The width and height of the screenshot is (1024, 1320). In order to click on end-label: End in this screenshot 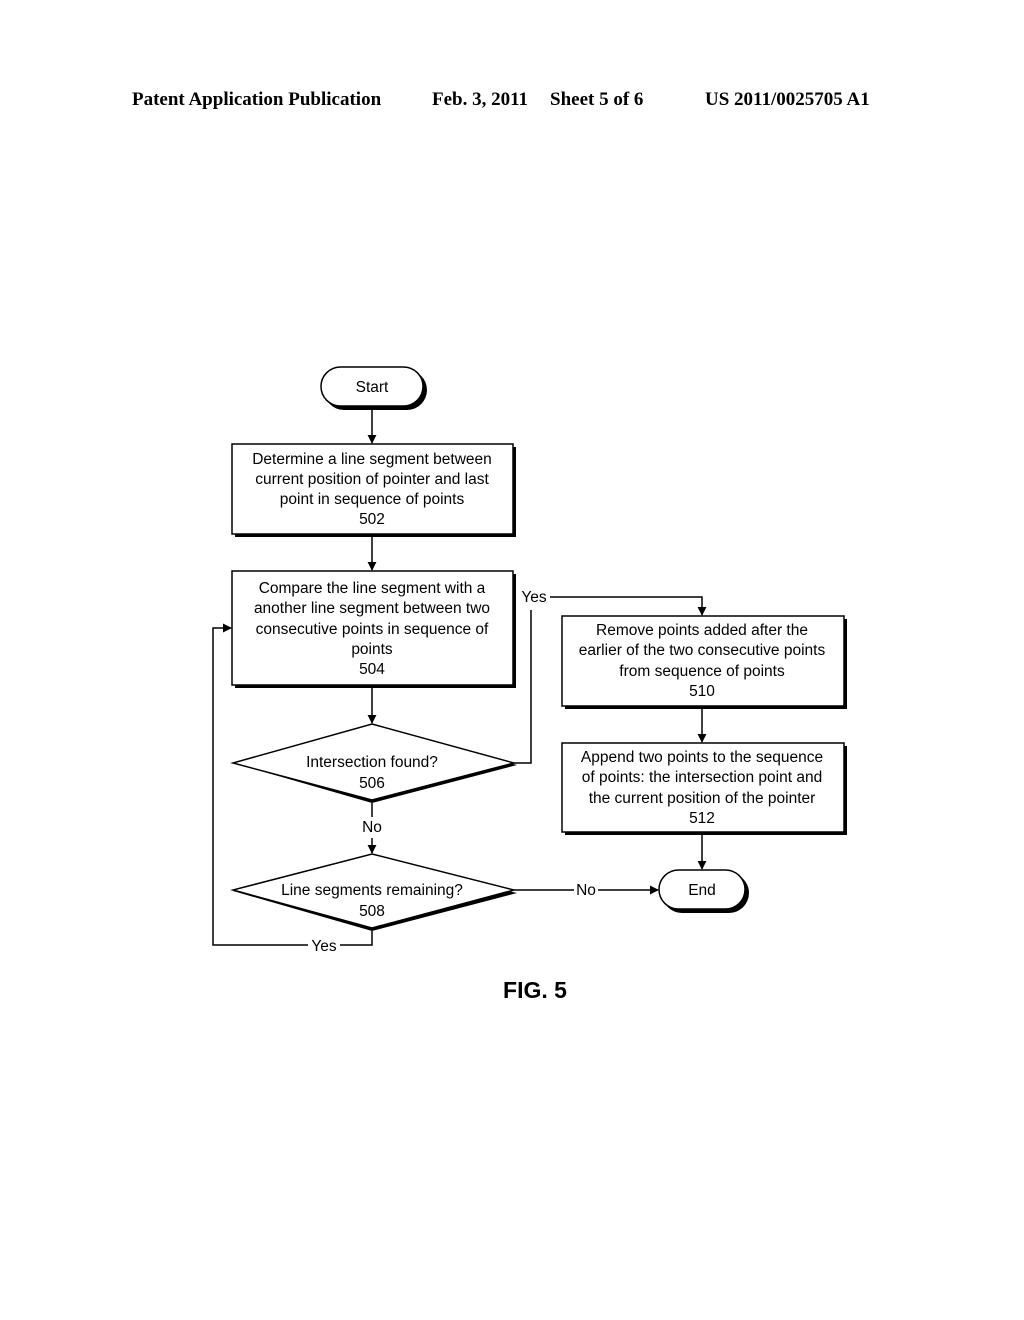, I will do `click(702, 890)`.